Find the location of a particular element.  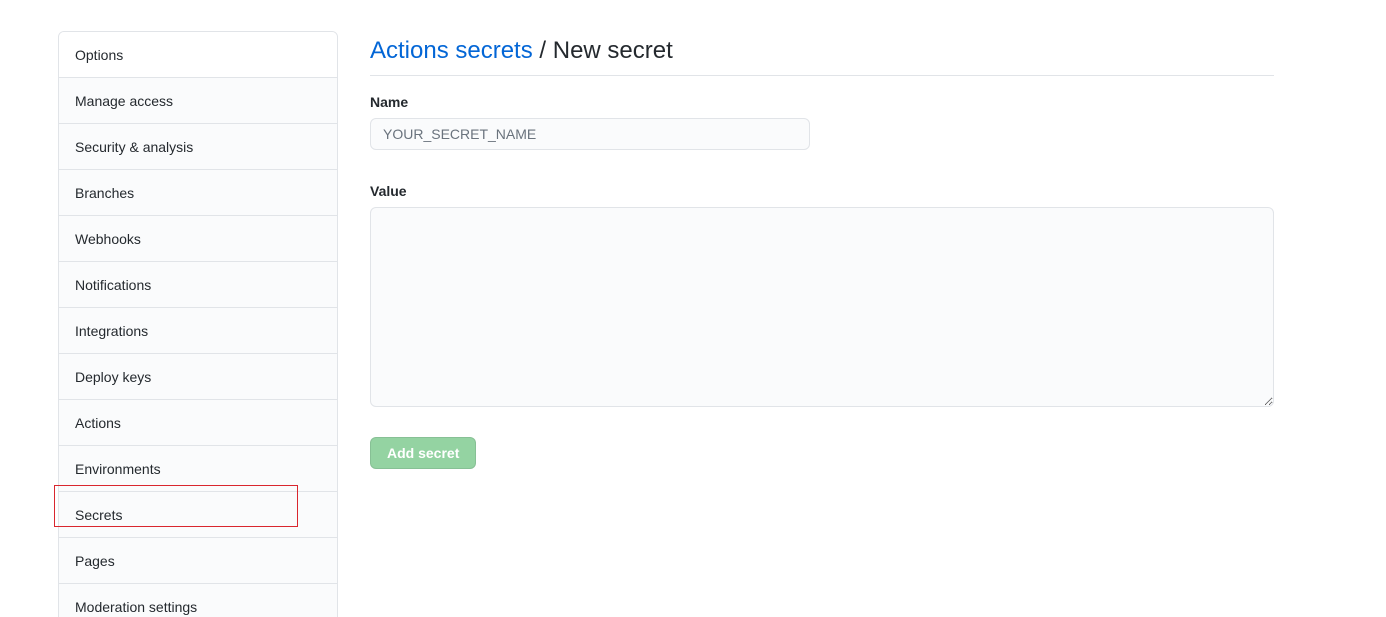

sidebar-item-webhooks: Webhooks is located at coordinates (198, 239).